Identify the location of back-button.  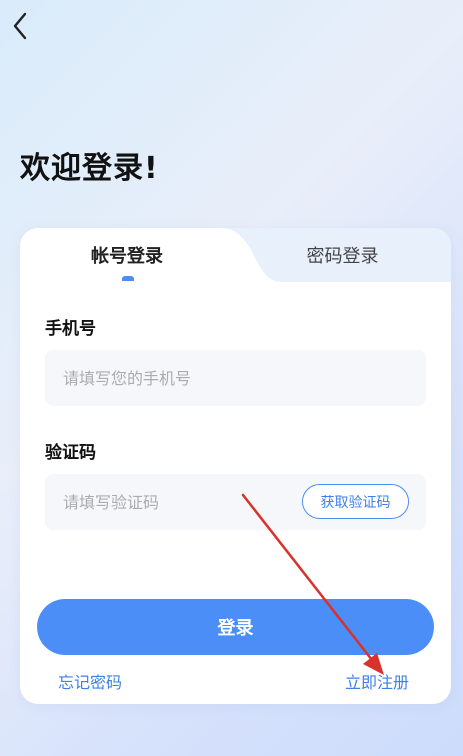
(20, 28).